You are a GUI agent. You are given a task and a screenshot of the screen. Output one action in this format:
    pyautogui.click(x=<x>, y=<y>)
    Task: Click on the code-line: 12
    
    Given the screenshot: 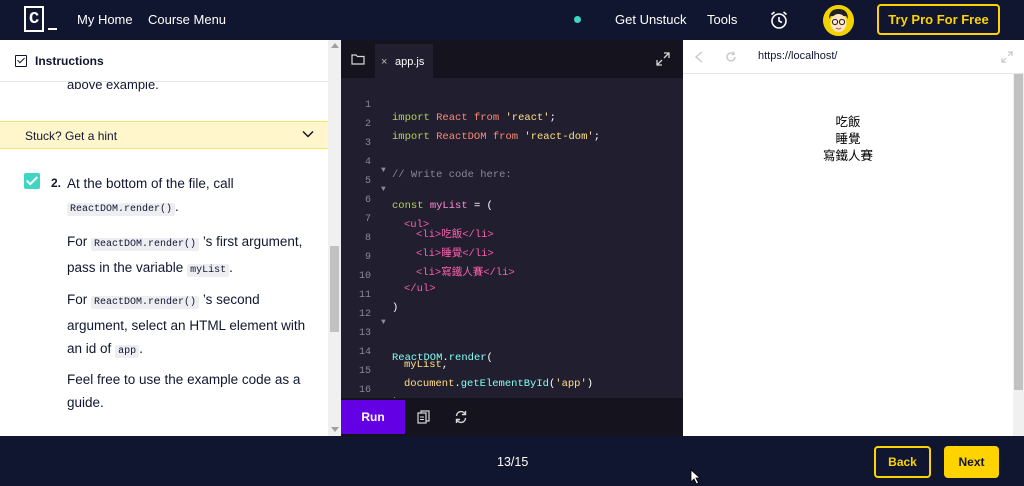 What is the action you would take?
    pyautogui.click(x=512, y=308)
    